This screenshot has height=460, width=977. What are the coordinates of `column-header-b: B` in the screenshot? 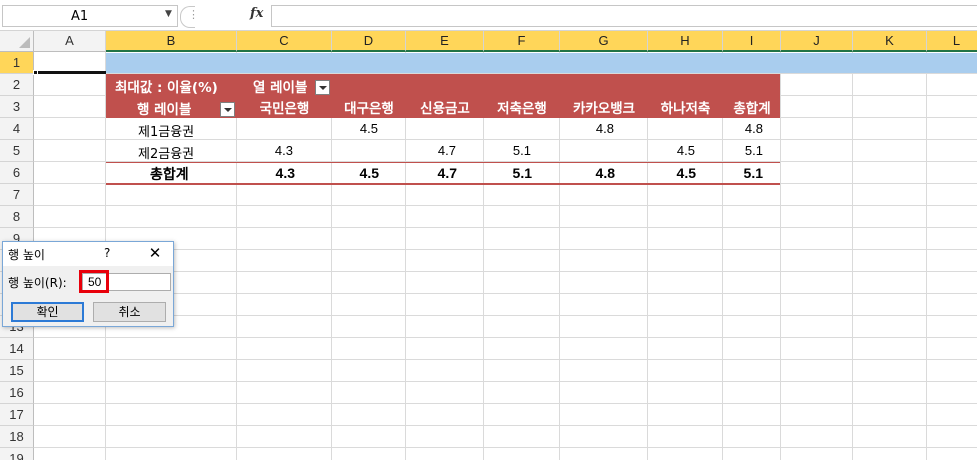 It's located at (171, 41).